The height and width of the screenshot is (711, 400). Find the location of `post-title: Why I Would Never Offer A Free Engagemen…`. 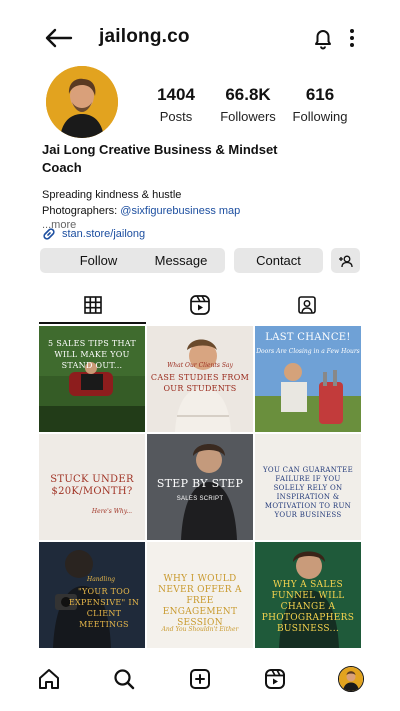

post-title: Why I Would Never Offer A Free Engagemen… is located at coordinates (200, 601).